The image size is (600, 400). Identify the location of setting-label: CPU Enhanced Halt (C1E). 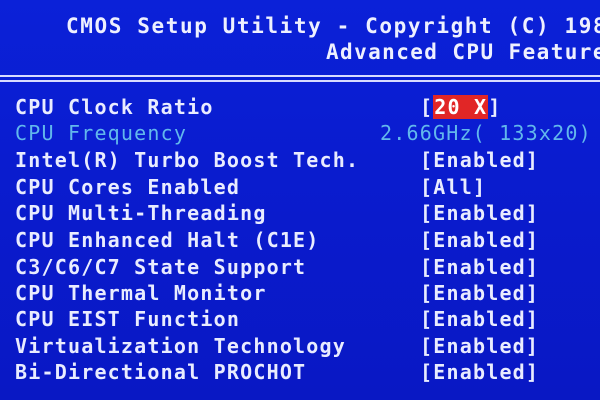
(167, 240).